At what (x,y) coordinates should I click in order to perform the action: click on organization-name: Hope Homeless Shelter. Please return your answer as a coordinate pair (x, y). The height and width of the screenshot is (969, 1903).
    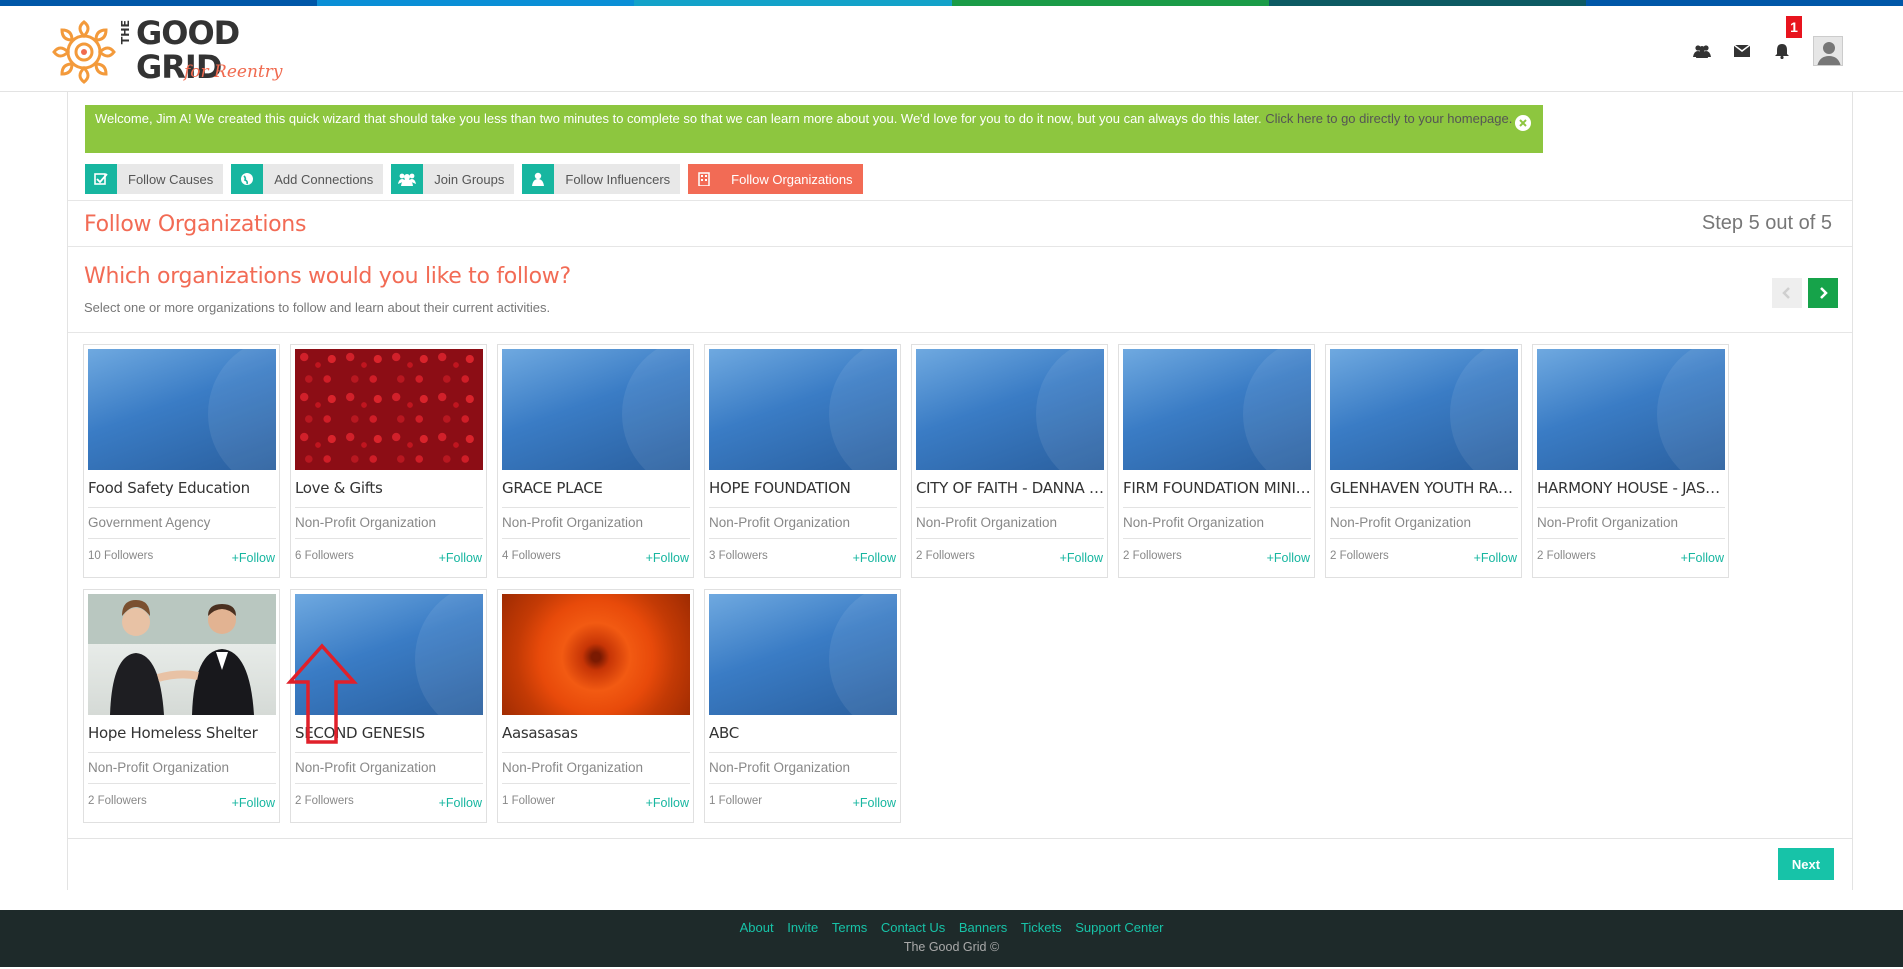
    Looking at the image, I should click on (182, 733).